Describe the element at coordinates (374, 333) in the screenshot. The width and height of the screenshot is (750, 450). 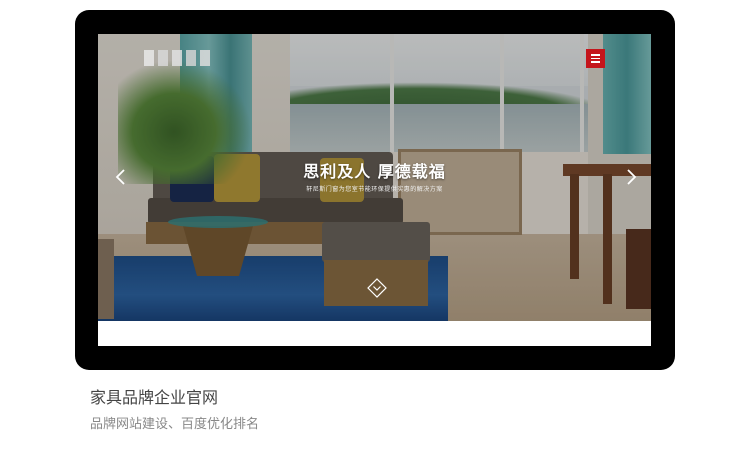
I see `page-footer-strip` at that location.